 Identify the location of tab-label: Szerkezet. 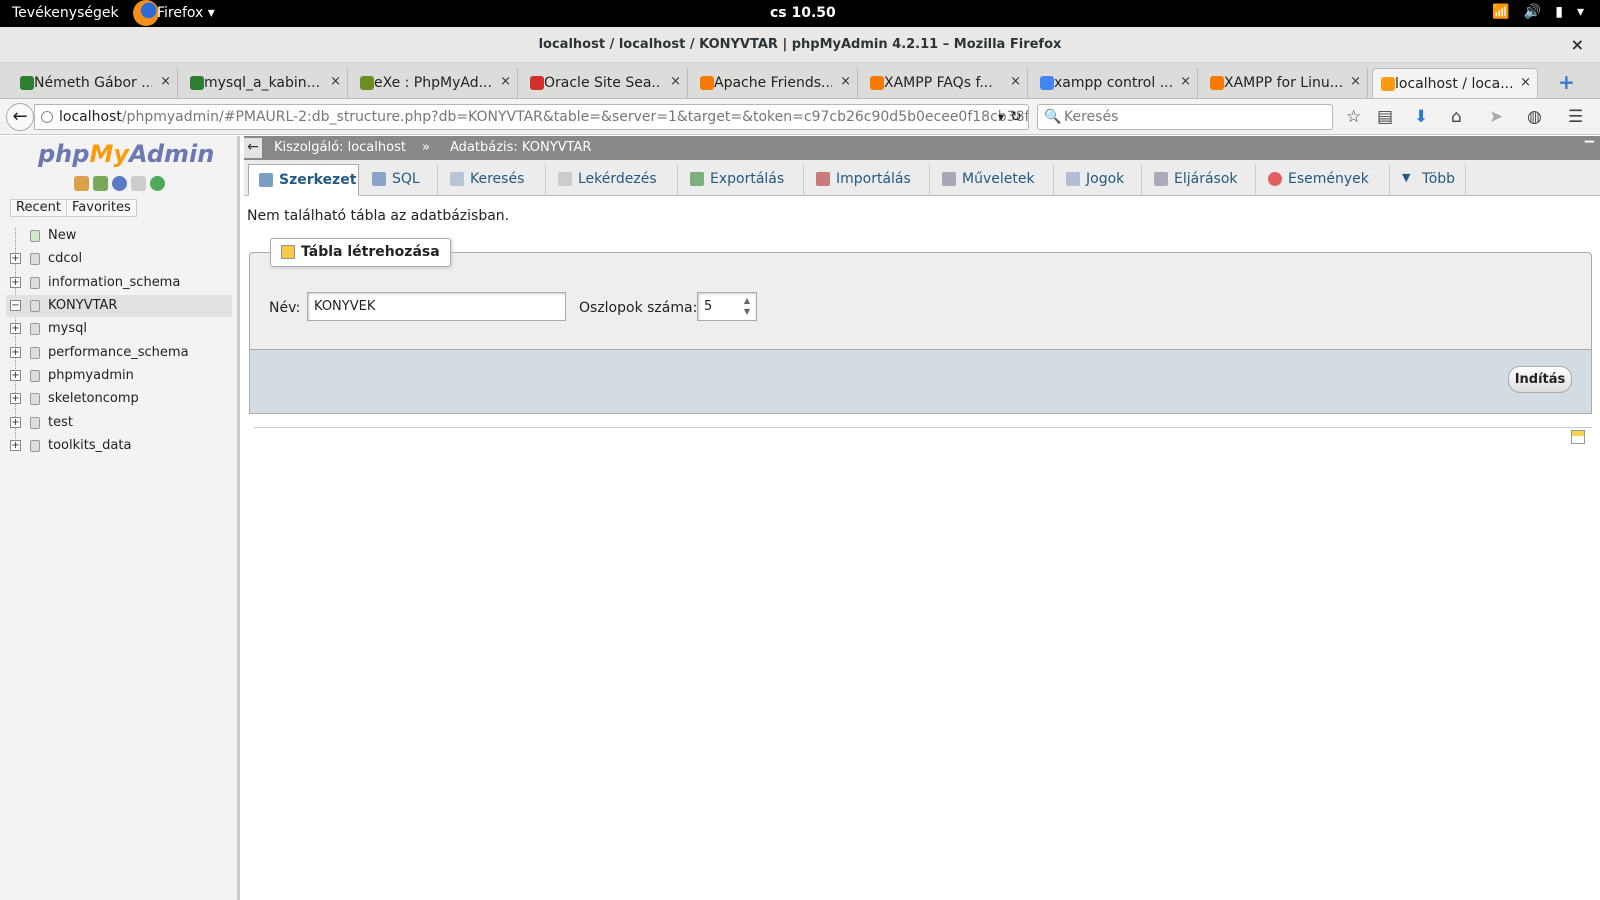
(318, 180).